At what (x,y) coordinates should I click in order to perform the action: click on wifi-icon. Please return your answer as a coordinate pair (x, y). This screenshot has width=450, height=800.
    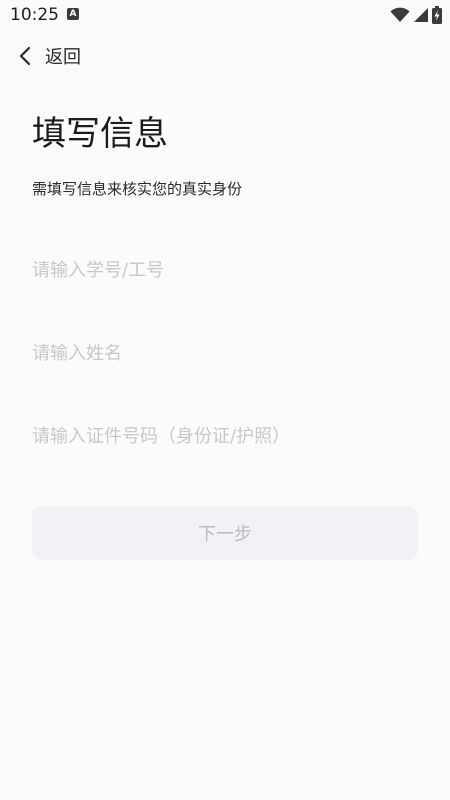
    Looking at the image, I should click on (400, 14).